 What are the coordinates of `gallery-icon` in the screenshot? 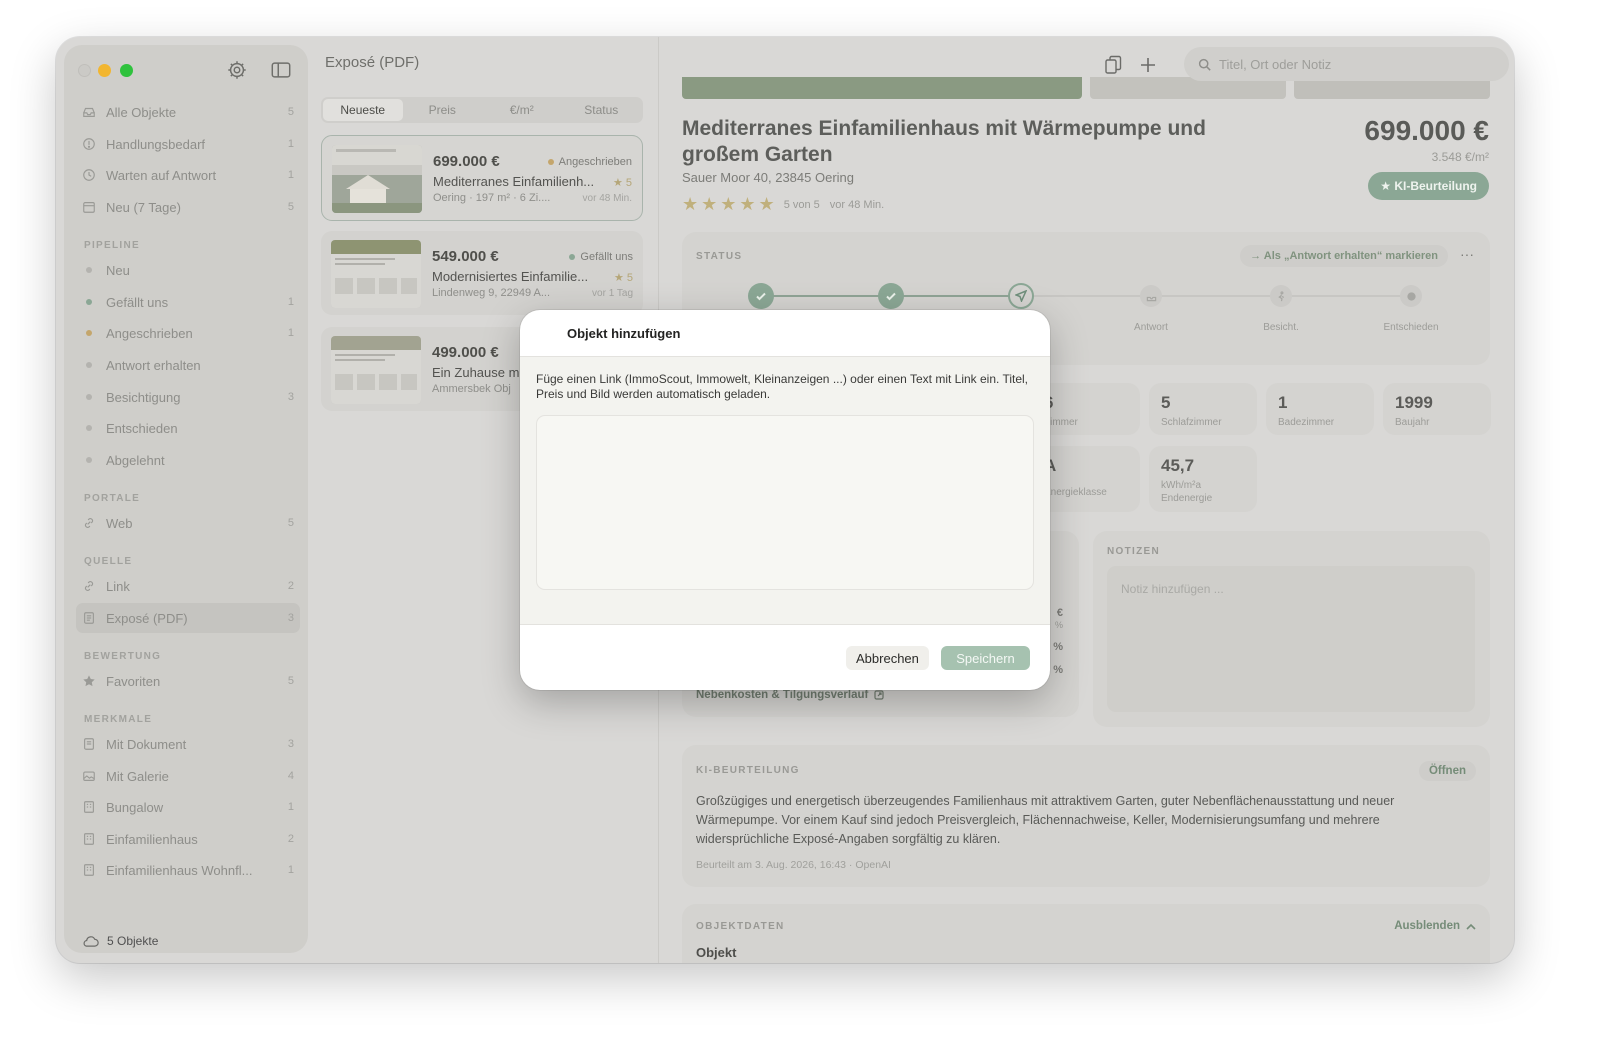 It's located at (89, 776).